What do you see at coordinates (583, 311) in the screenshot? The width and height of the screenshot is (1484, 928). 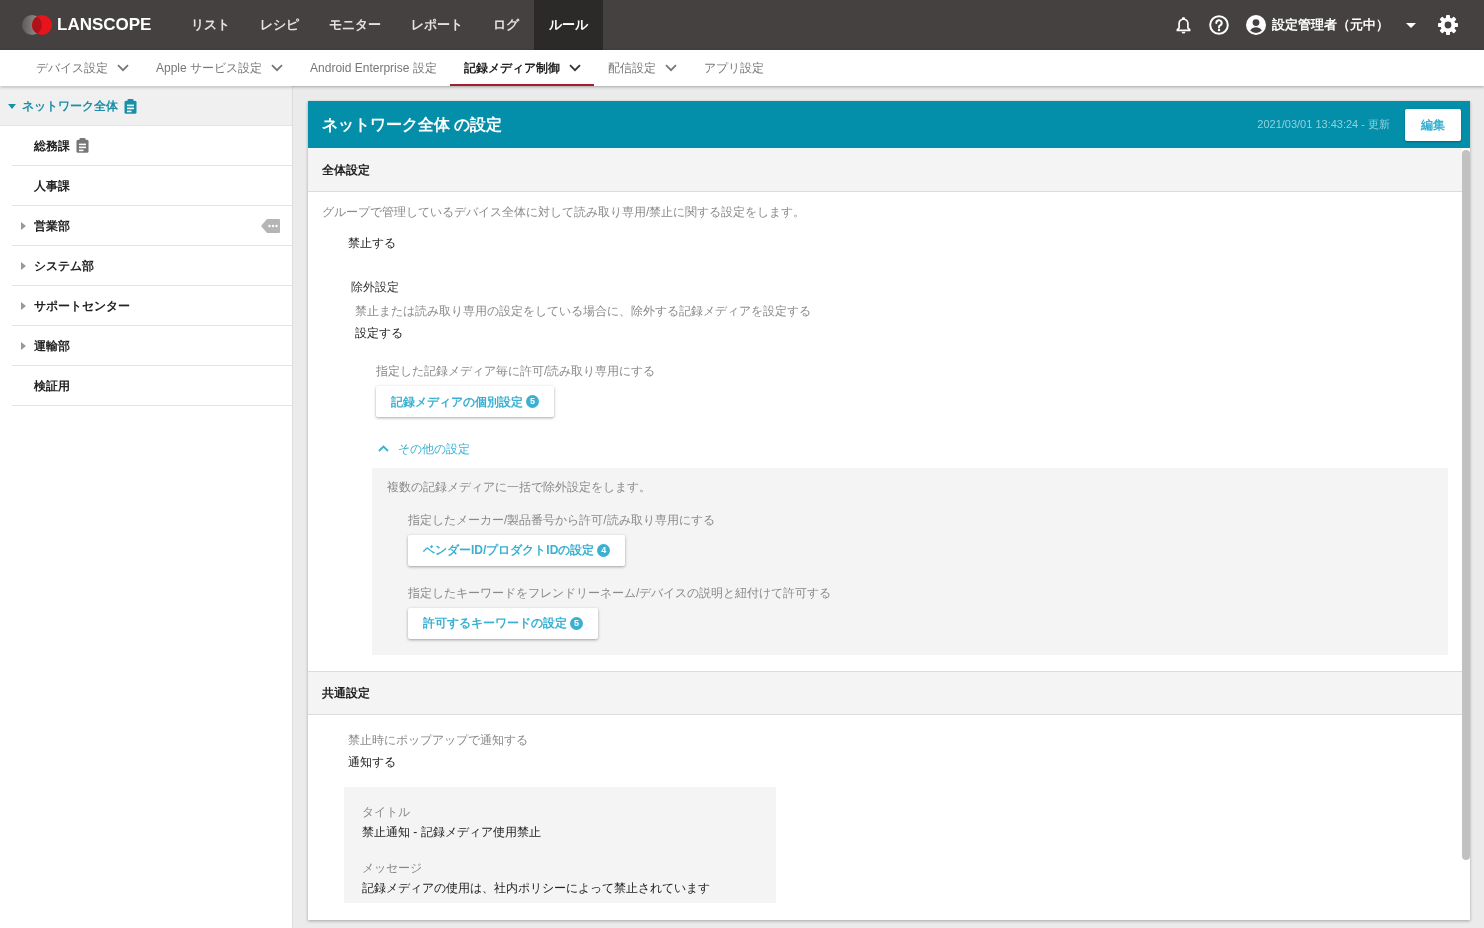 I see `description-text: 禁止または読み取り専用の設定をしている場合に、除外する記録メディアを設定する` at bounding box center [583, 311].